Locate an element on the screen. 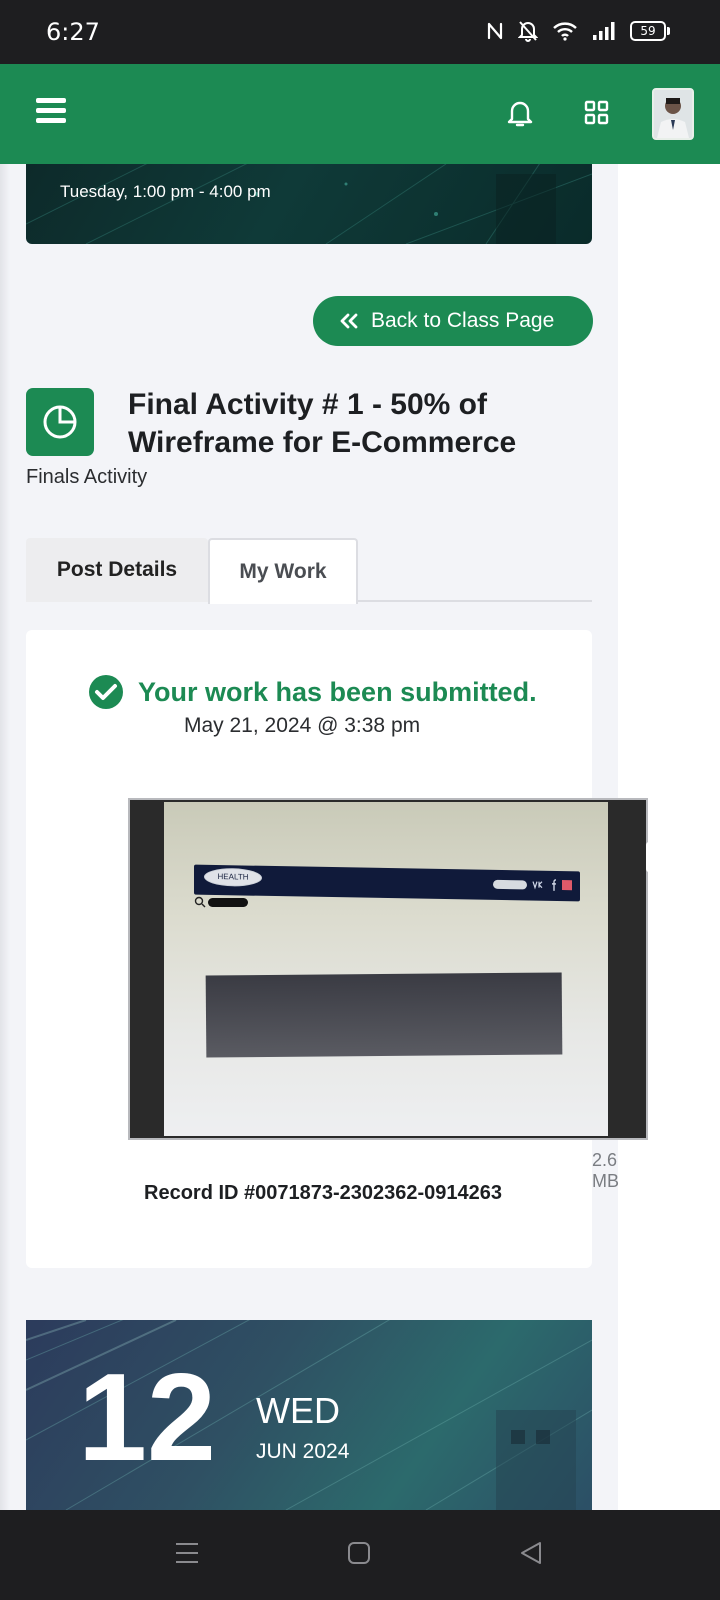 This screenshot has width=720, height=1600. submission-status: Your work has been submitted. is located at coordinates (312, 692).